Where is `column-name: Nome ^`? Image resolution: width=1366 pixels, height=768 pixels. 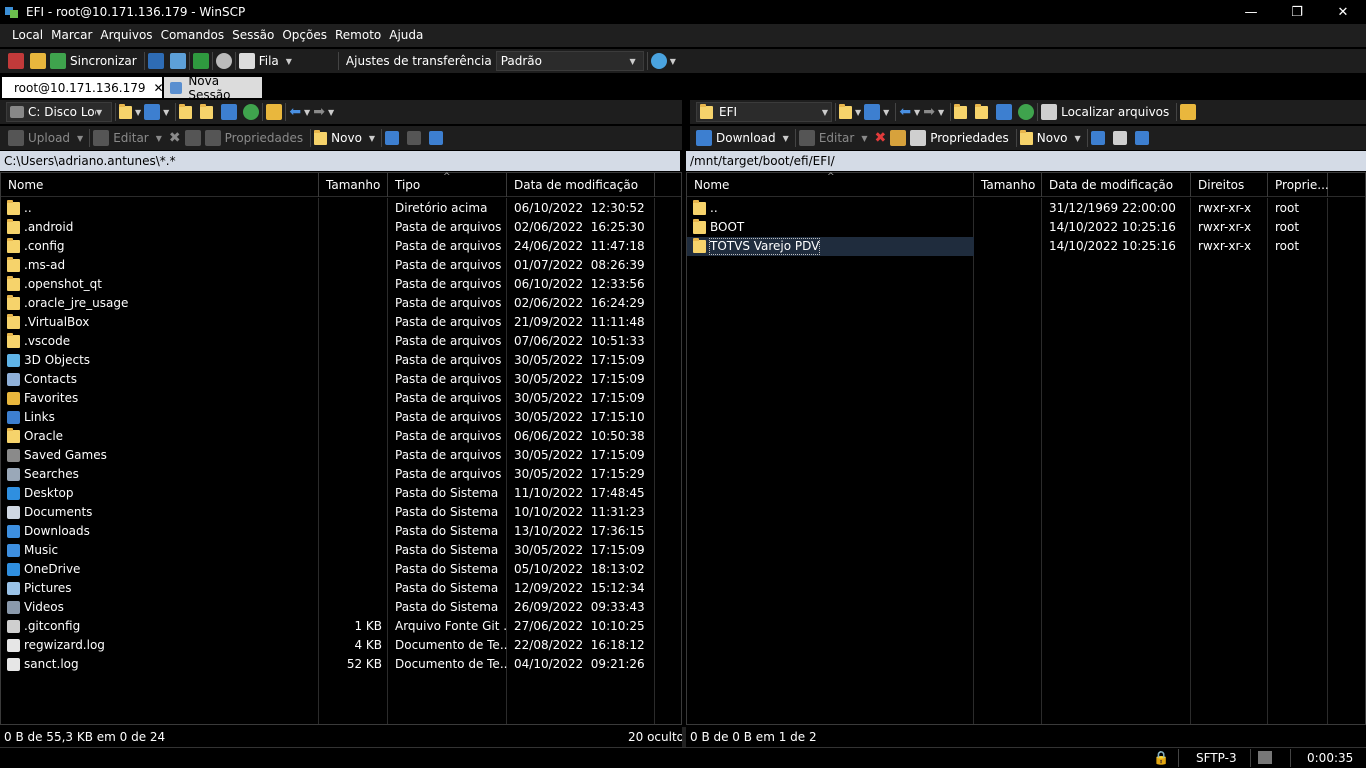
column-name: Nome ^ is located at coordinates (830, 184).